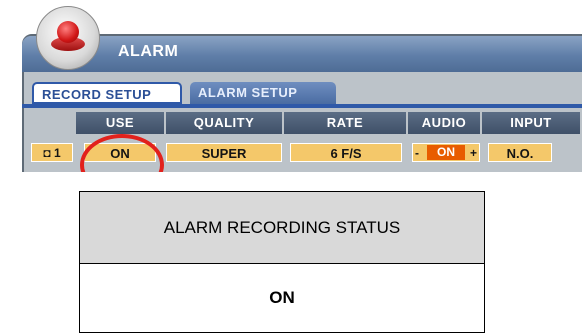 Image resolution: width=582 pixels, height=334 pixels. What do you see at coordinates (57, 153) in the screenshot?
I see `camera-number: 1` at bounding box center [57, 153].